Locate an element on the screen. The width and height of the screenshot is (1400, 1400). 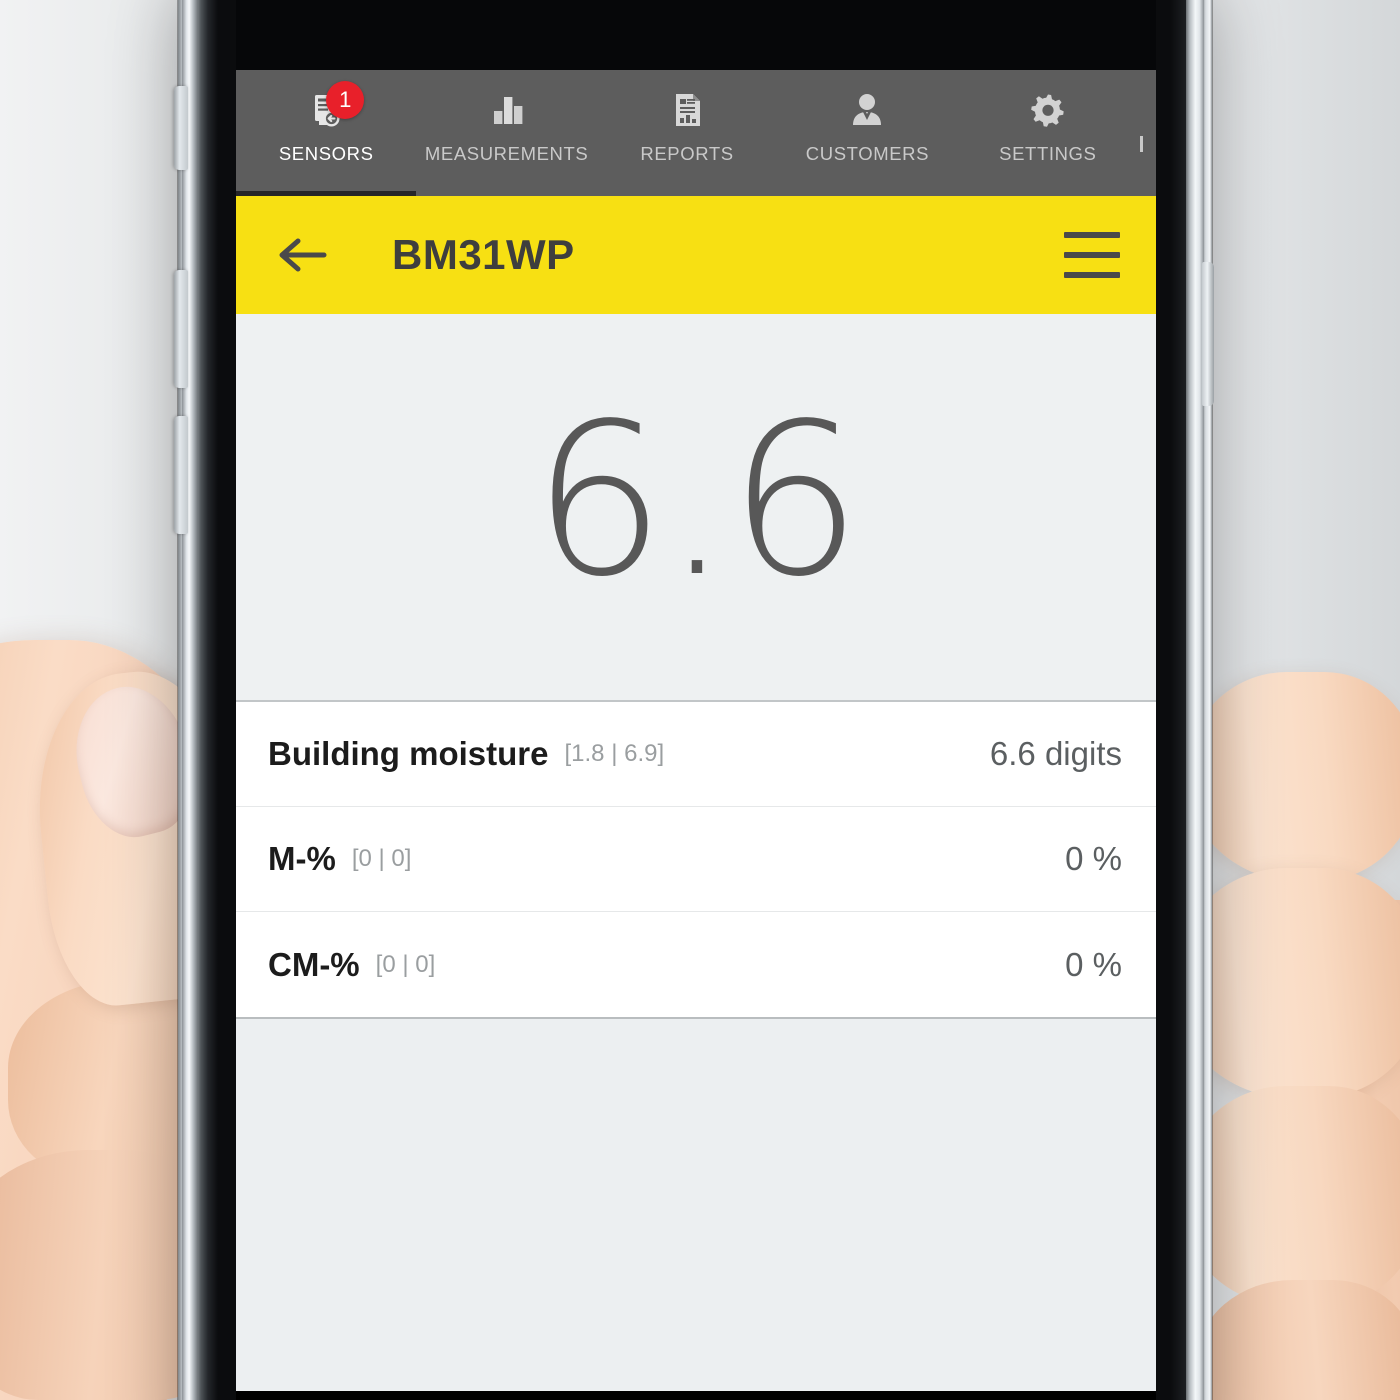
tab-measurements: MEASUREMENTS is located at coordinates (506, 133).